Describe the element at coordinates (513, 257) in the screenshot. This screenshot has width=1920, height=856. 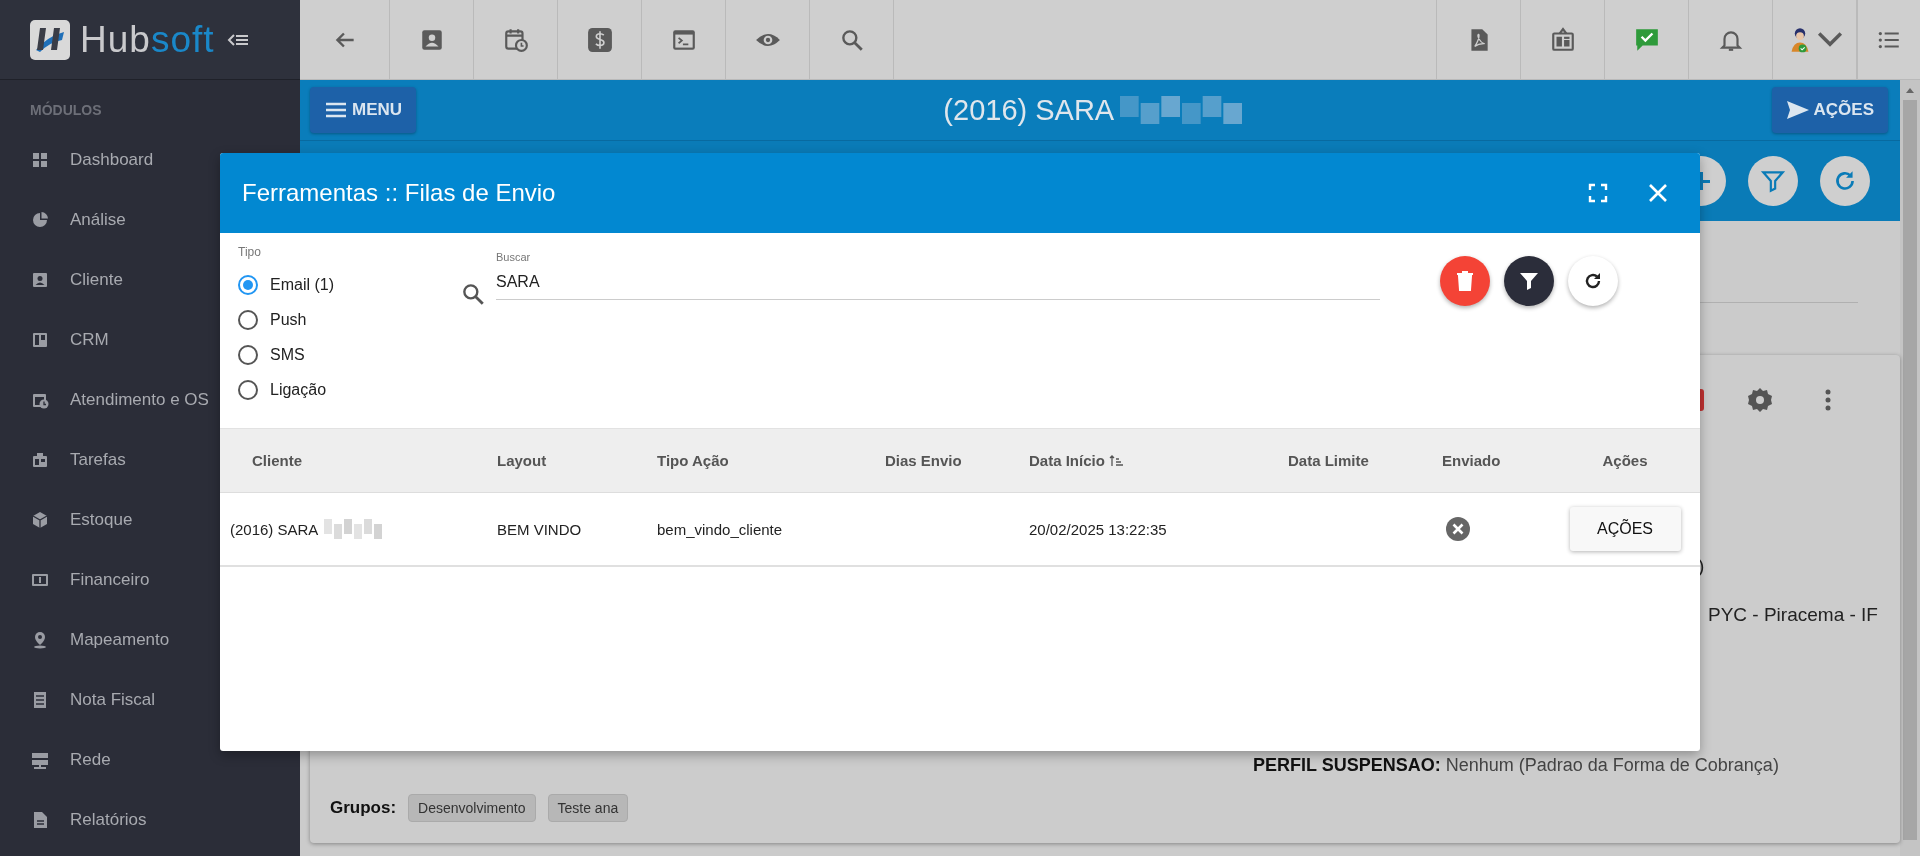
I see `field-label: Buscar` at that location.